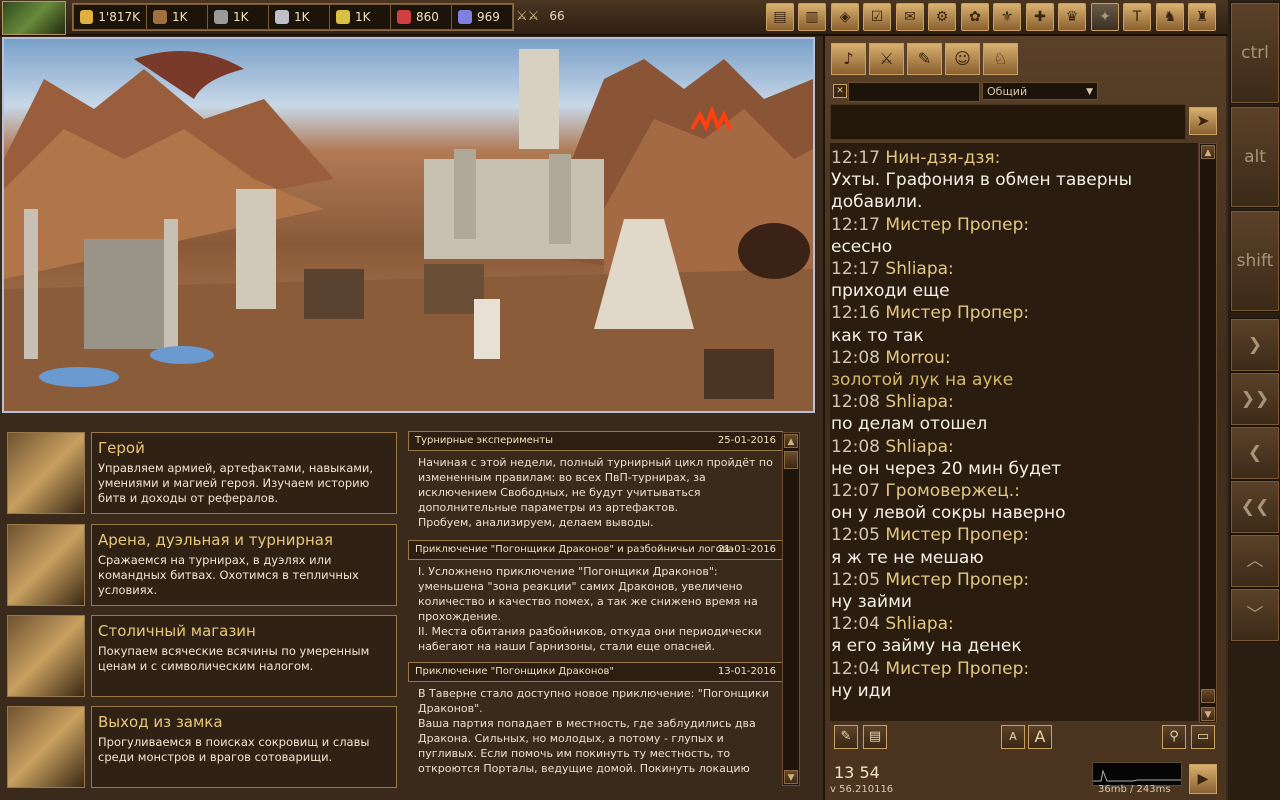 The width and height of the screenshot is (1280, 800). Describe the element at coordinates (857, 772) in the screenshot. I see `server-clock: 13 54` at that location.